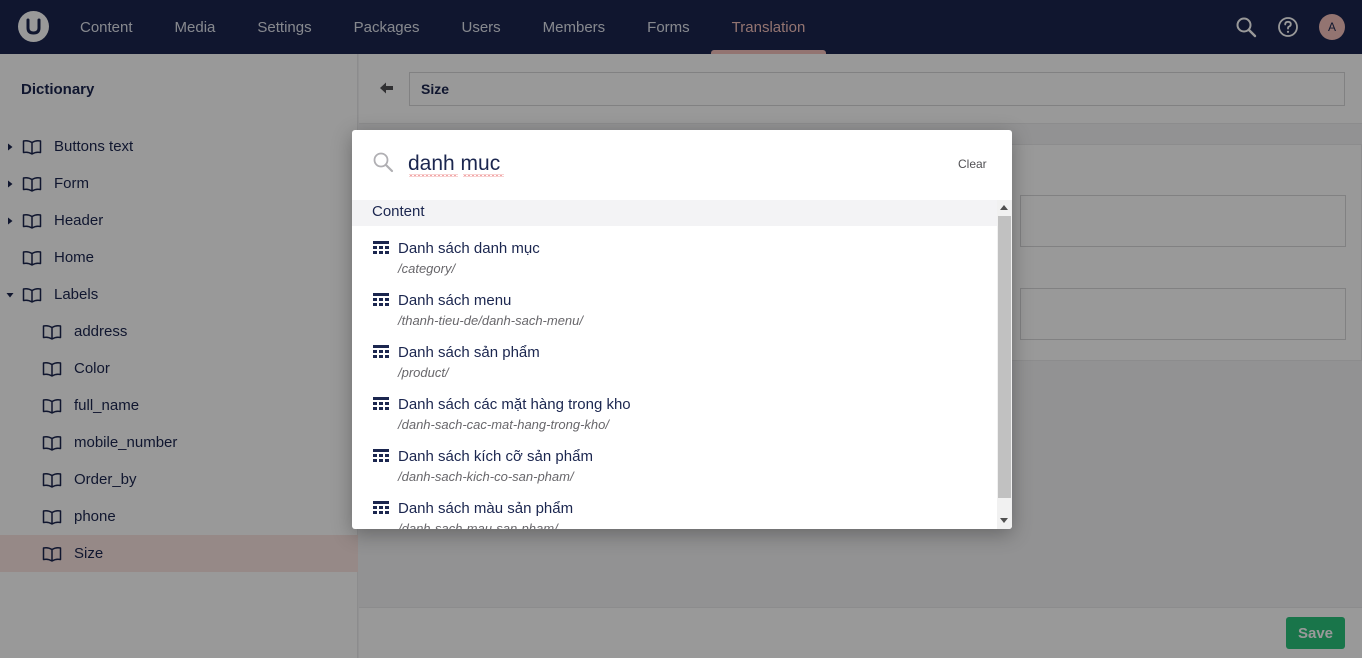 This screenshot has height=658, width=1362. What do you see at coordinates (674, 213) in the screenshot?
I see `results-section-header: Content` at bounding box center [674, 213].